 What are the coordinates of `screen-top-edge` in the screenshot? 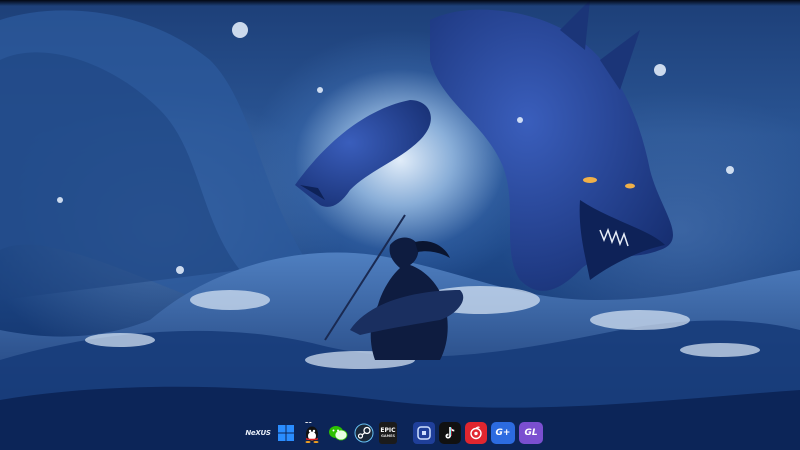 It's located at (400, 3).